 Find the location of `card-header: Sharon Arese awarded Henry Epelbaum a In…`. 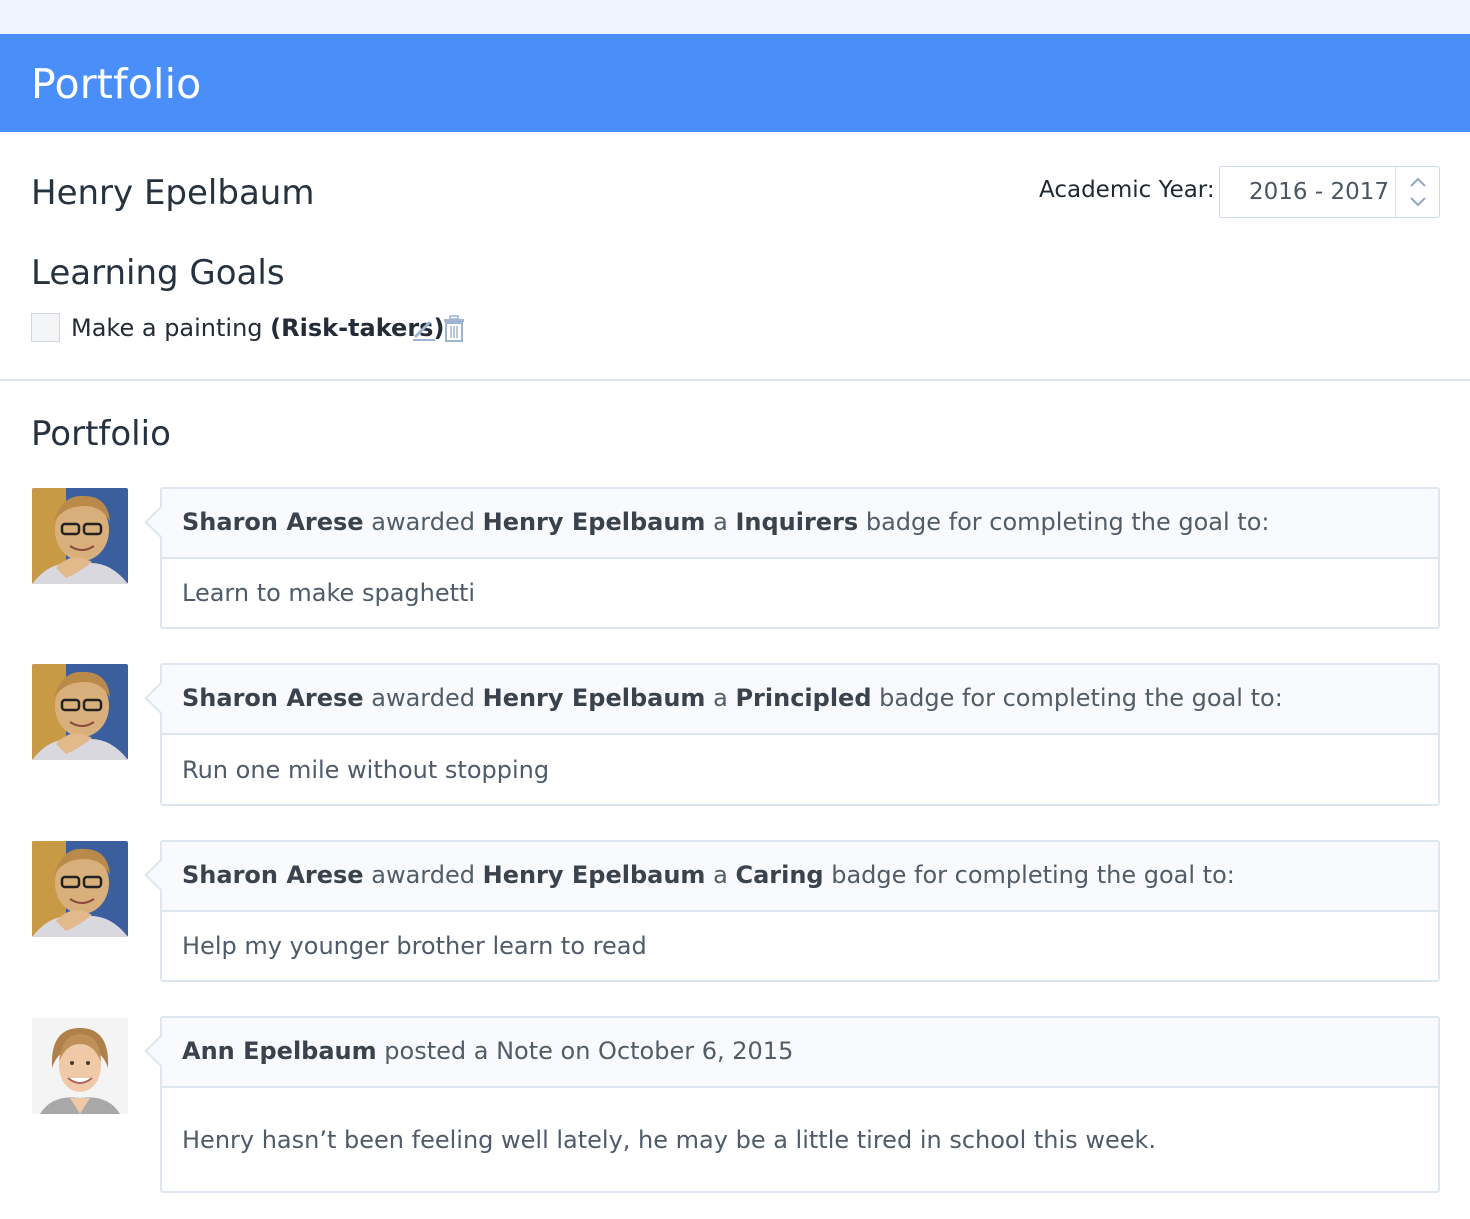

card-header: Sharon Arese awarded Henry Epelbaum a In… is located at coordinates (791, 524).